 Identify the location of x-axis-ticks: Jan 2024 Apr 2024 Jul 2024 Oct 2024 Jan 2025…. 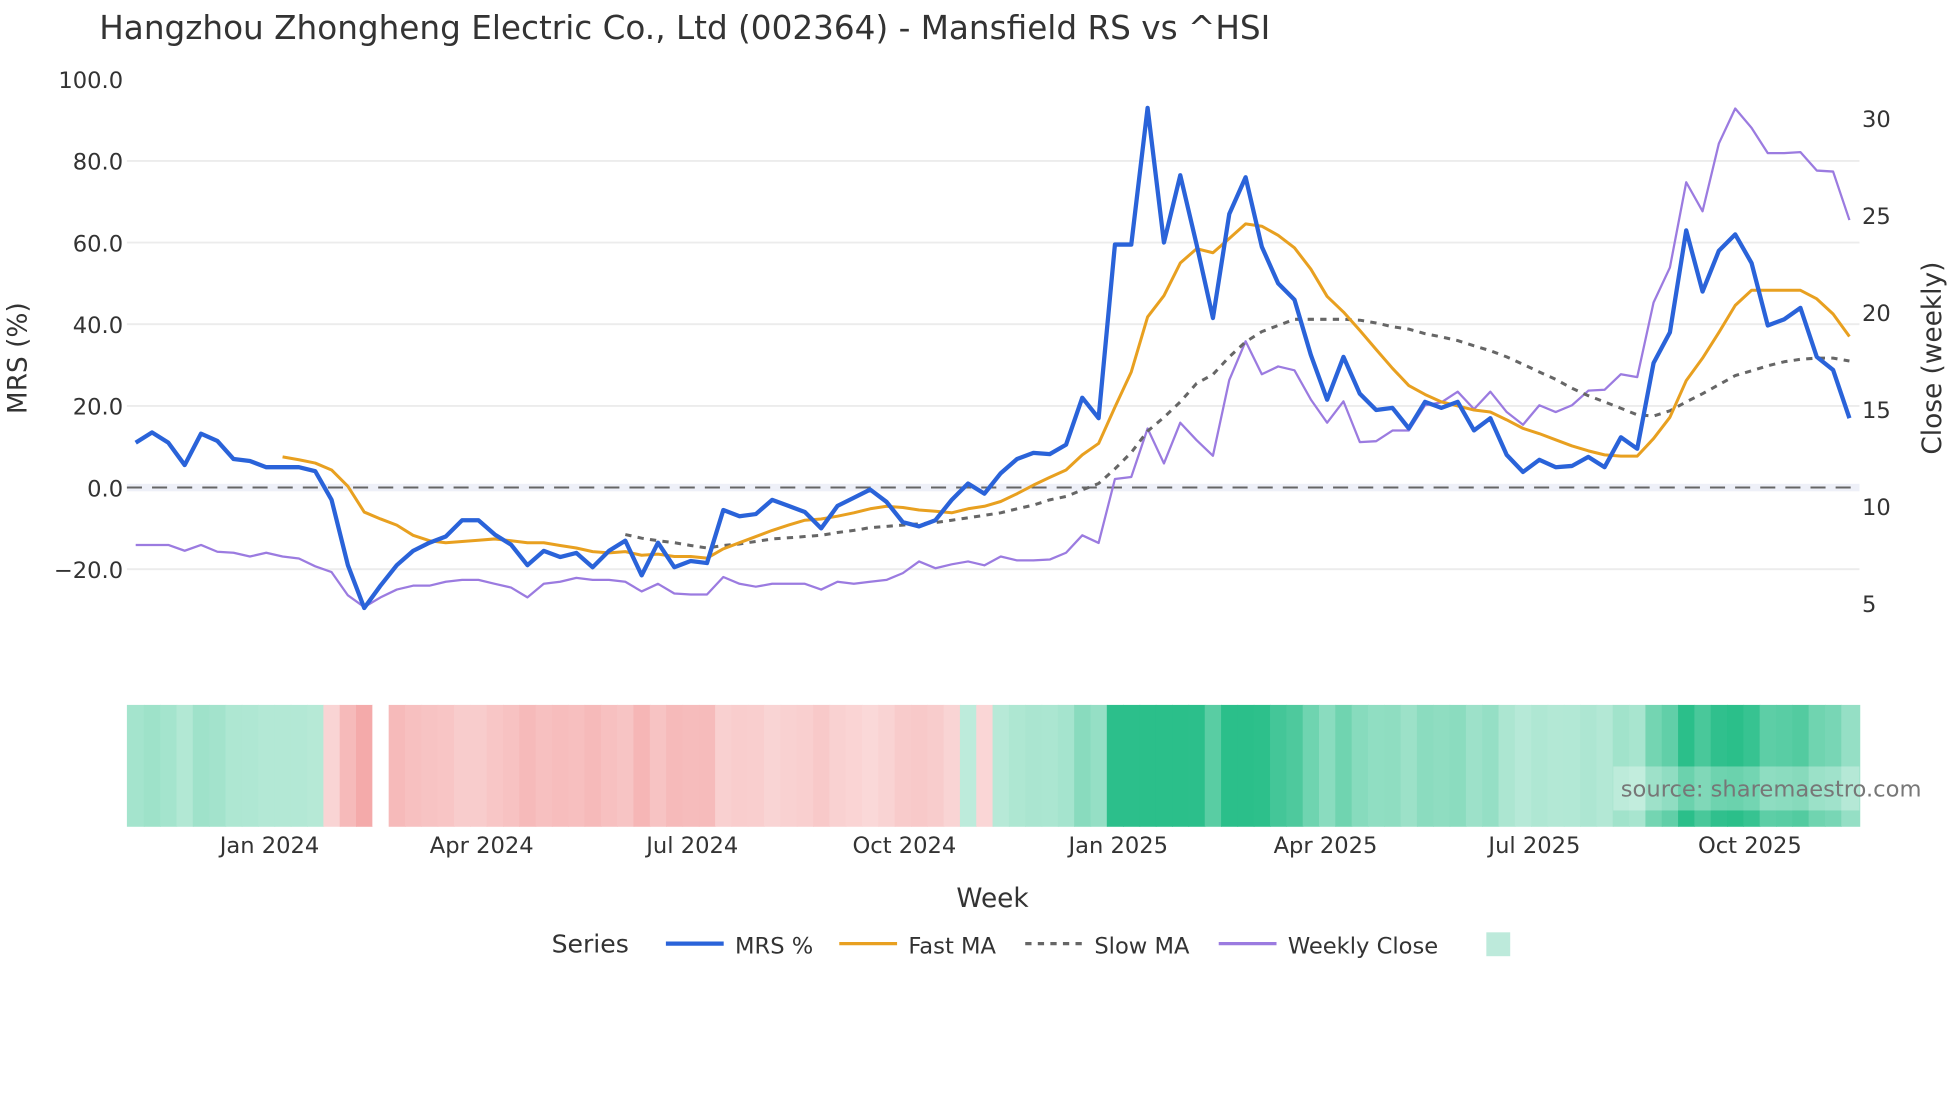
(1010, 846).